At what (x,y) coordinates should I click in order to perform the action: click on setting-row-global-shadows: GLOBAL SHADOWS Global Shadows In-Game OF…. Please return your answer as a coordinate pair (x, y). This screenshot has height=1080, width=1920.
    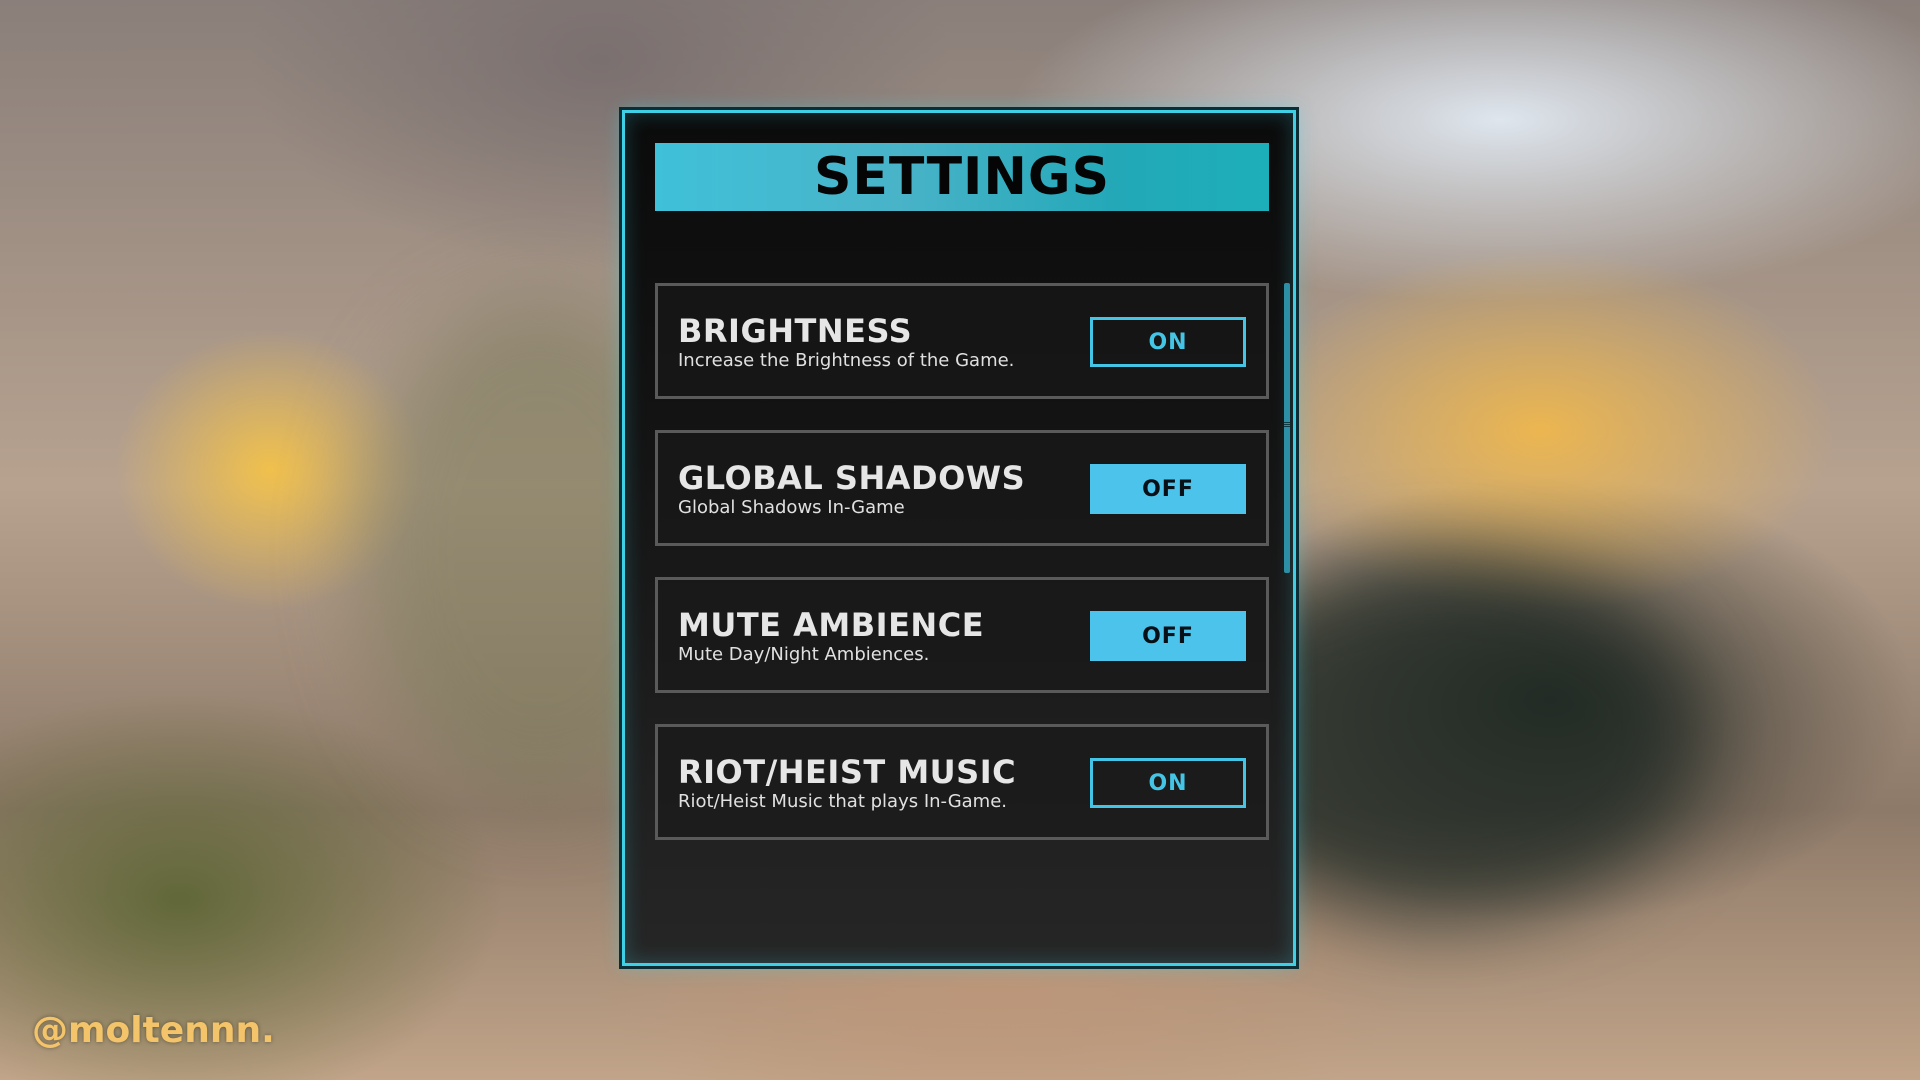
    Looking at the image, I should click on (962, 488).